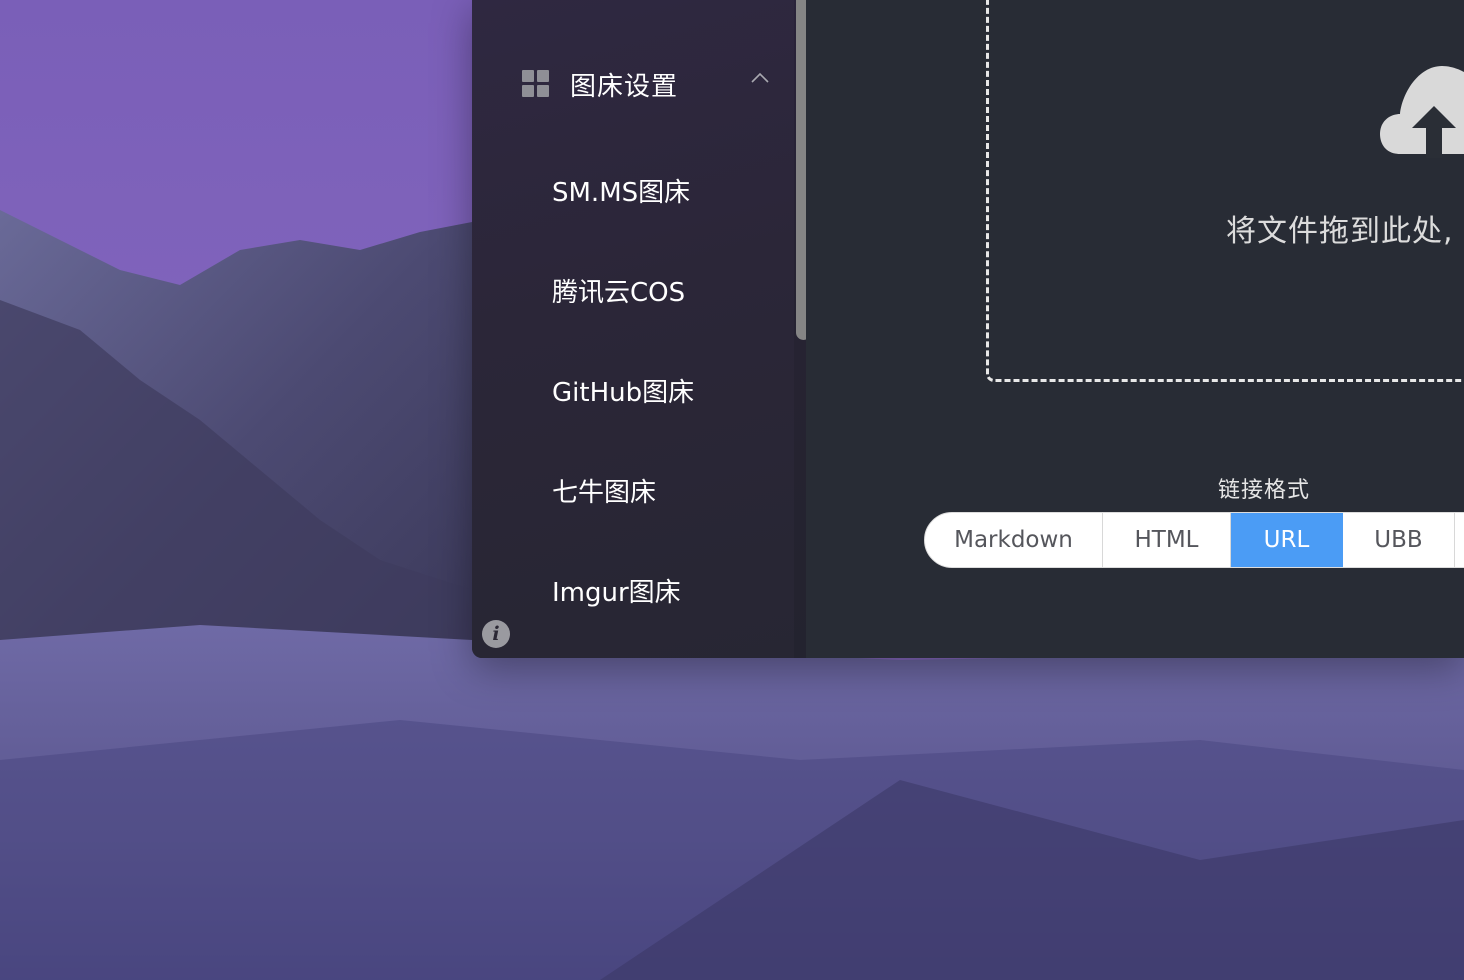  Describe the element at coordinates (618, 290) in the screenshot. I see `sidebar-item-tencent-cos: 腾讯云COS` at that location.